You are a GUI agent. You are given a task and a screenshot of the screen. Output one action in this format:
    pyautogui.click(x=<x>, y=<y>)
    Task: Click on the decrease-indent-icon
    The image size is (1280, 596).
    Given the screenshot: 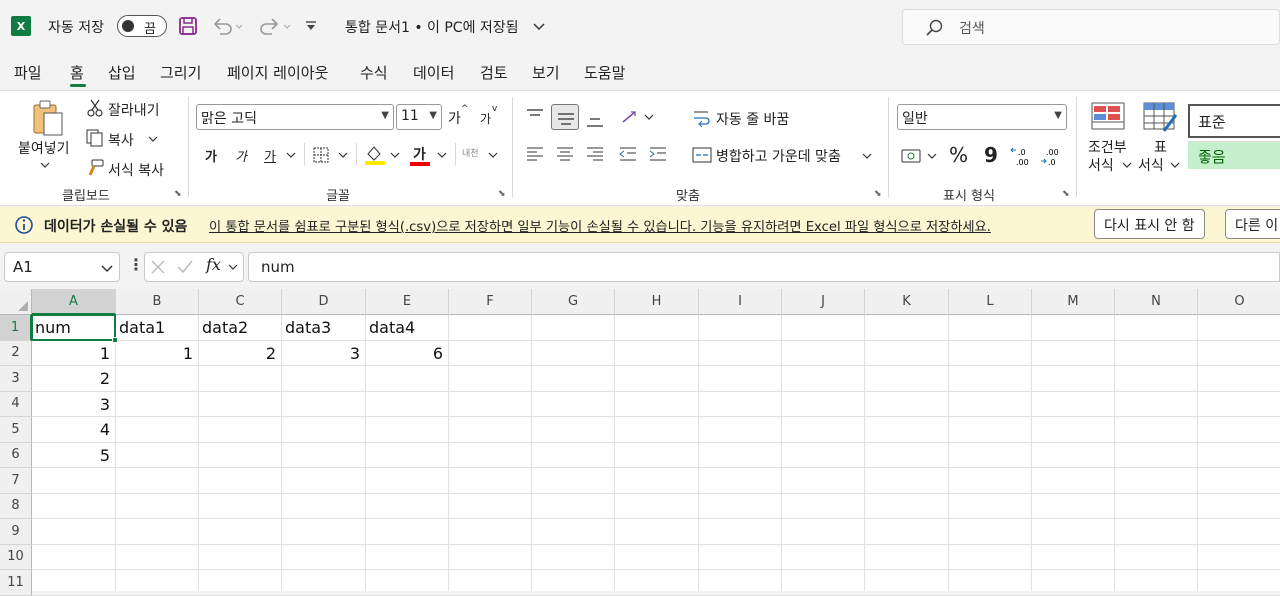 What is the action you would take?
    pyautogui.click(x=628, y=154)
    